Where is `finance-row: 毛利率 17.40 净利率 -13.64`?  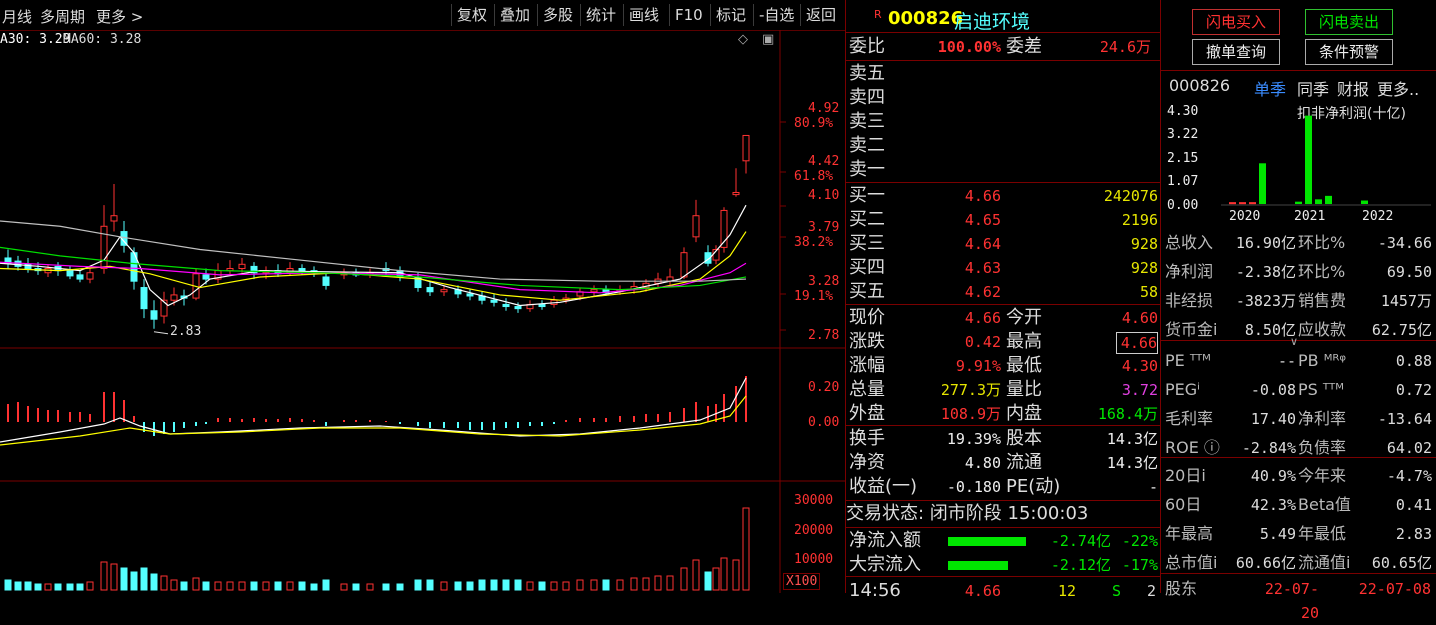
finance-row: 毛利率 17.40 净利率 -13.64 is located at coordinates (1298, 418).